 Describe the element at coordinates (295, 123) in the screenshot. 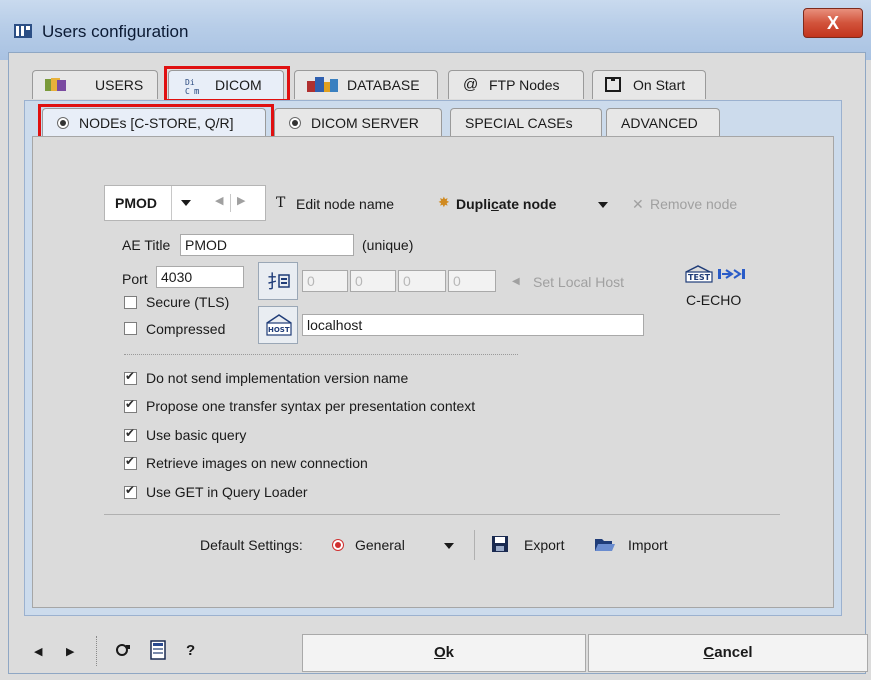

I see `server-radio-icon` at that location.